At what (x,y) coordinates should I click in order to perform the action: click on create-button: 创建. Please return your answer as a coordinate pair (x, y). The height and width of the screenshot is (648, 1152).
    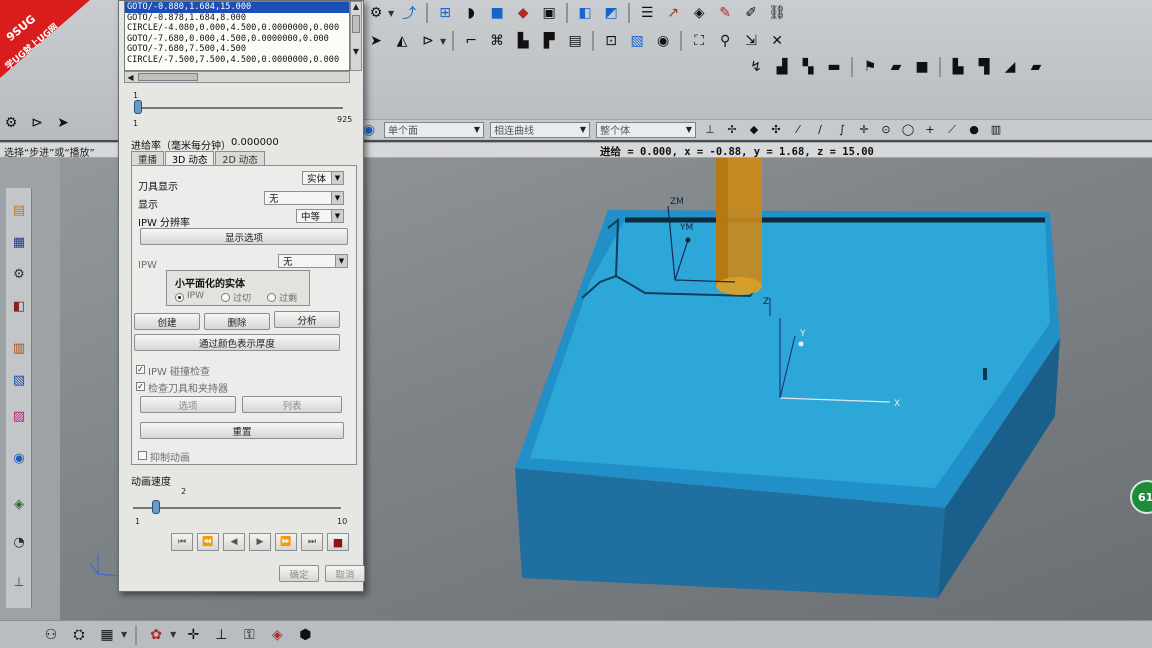
    Looking at the image, I should click on (167, 321).